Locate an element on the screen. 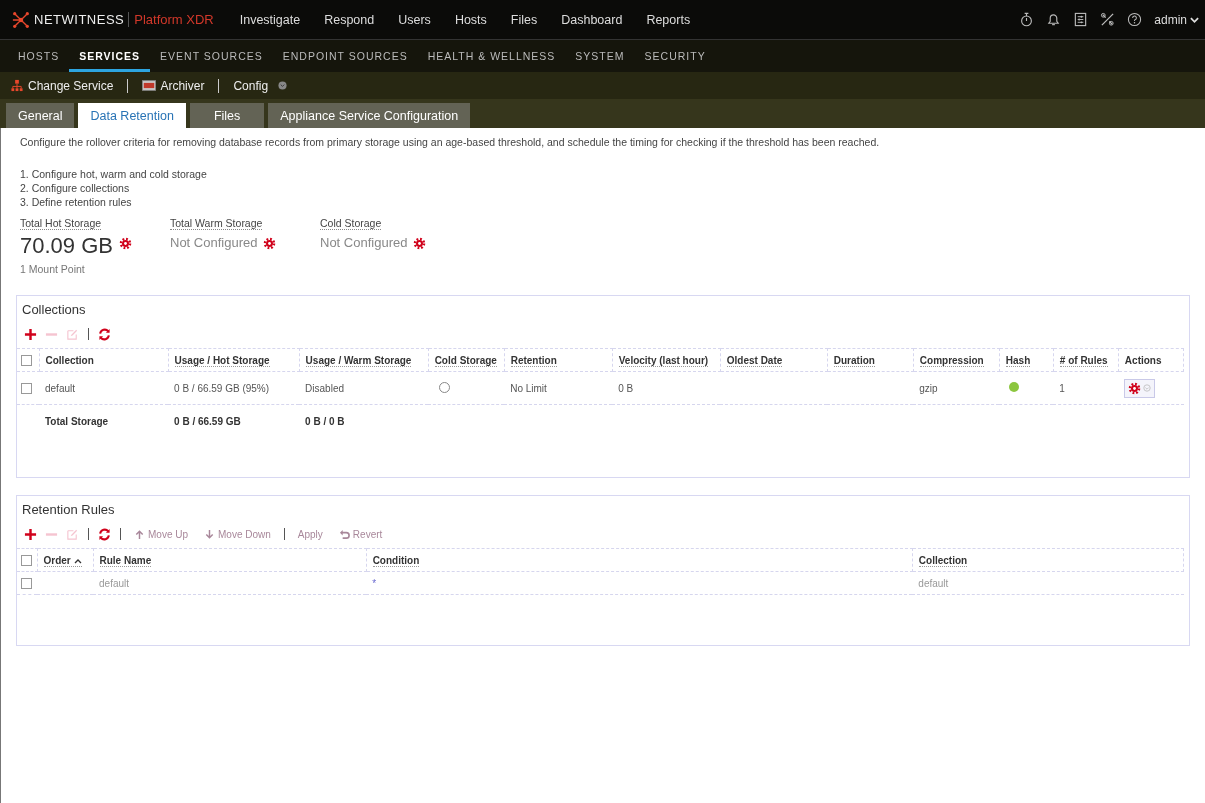  product-name: Platform XDR is located at coordinates (171, 19).